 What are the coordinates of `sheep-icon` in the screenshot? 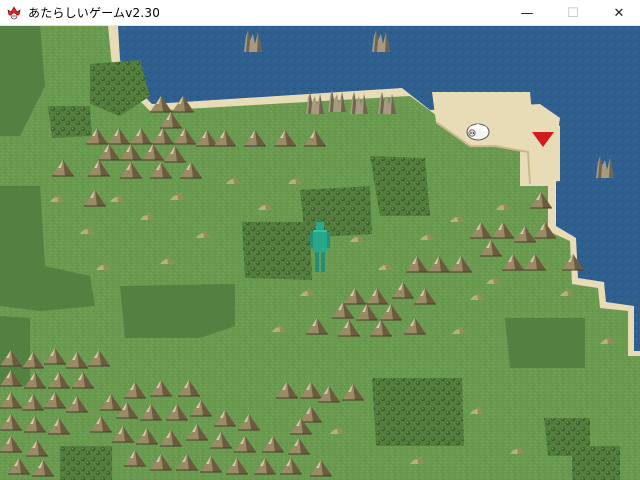 It's located at (478, 132).